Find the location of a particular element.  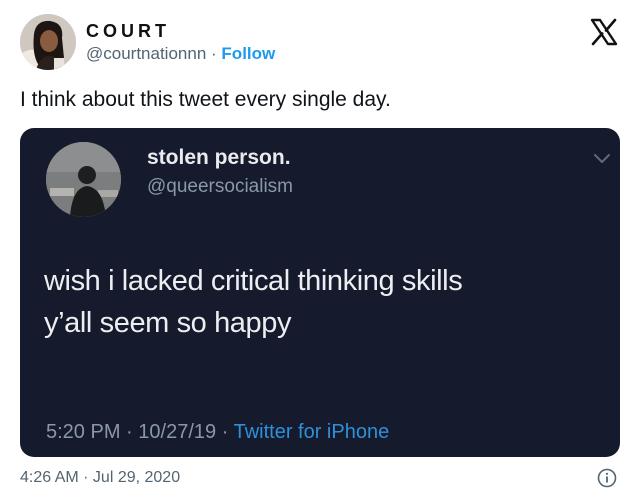

embedded-avatar is located at coordinates (83, 179).